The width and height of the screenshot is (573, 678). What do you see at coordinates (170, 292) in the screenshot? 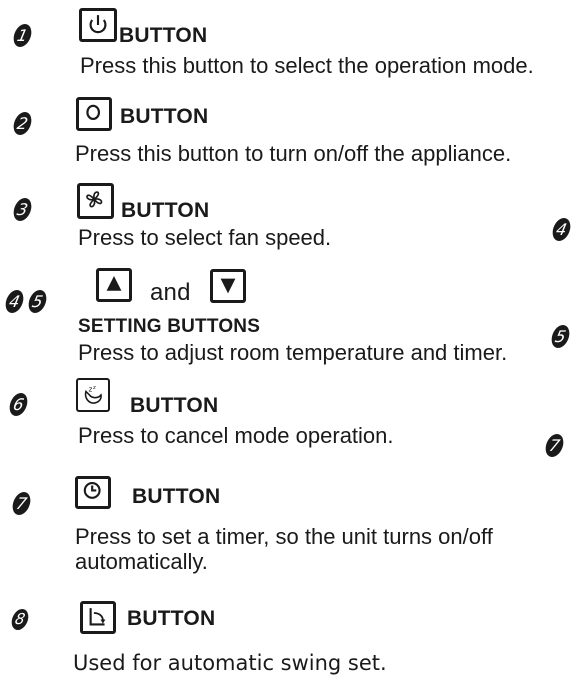
I see `and-connector: and` at bounding box center [170, 292].